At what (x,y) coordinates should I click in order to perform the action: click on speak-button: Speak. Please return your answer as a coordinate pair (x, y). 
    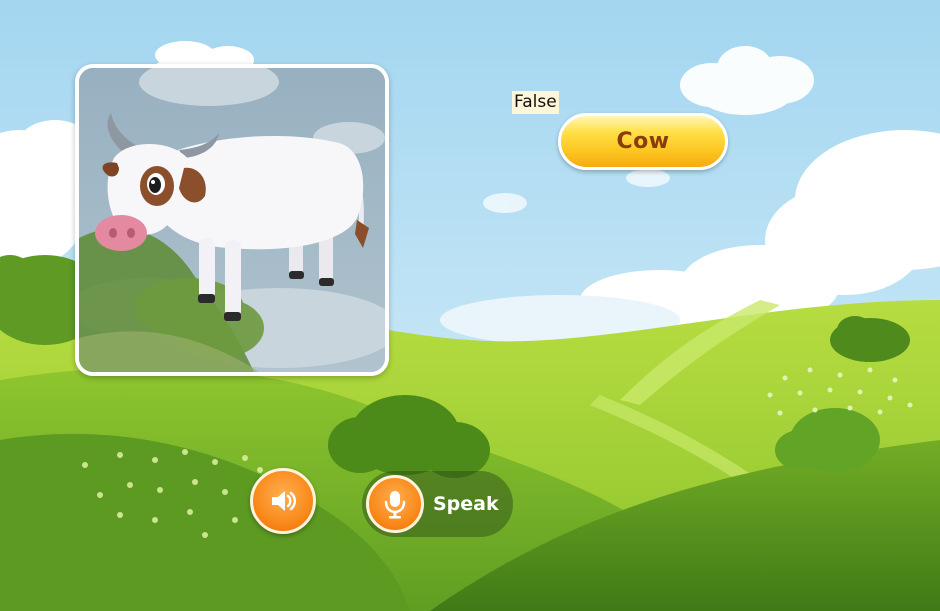
    Looking at the image, I should click on (437, 504).